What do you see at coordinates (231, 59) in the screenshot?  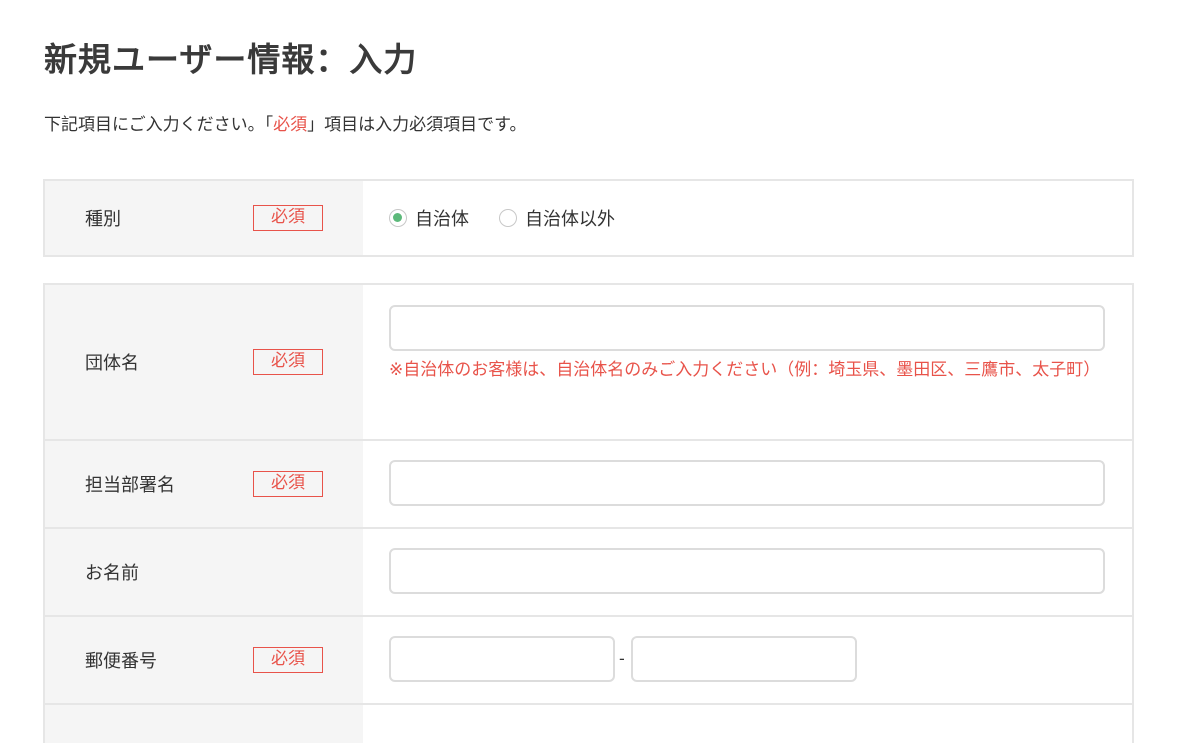 I see `page-title: 新規ユーザー情報：入力` at bounding box center [231, 59].